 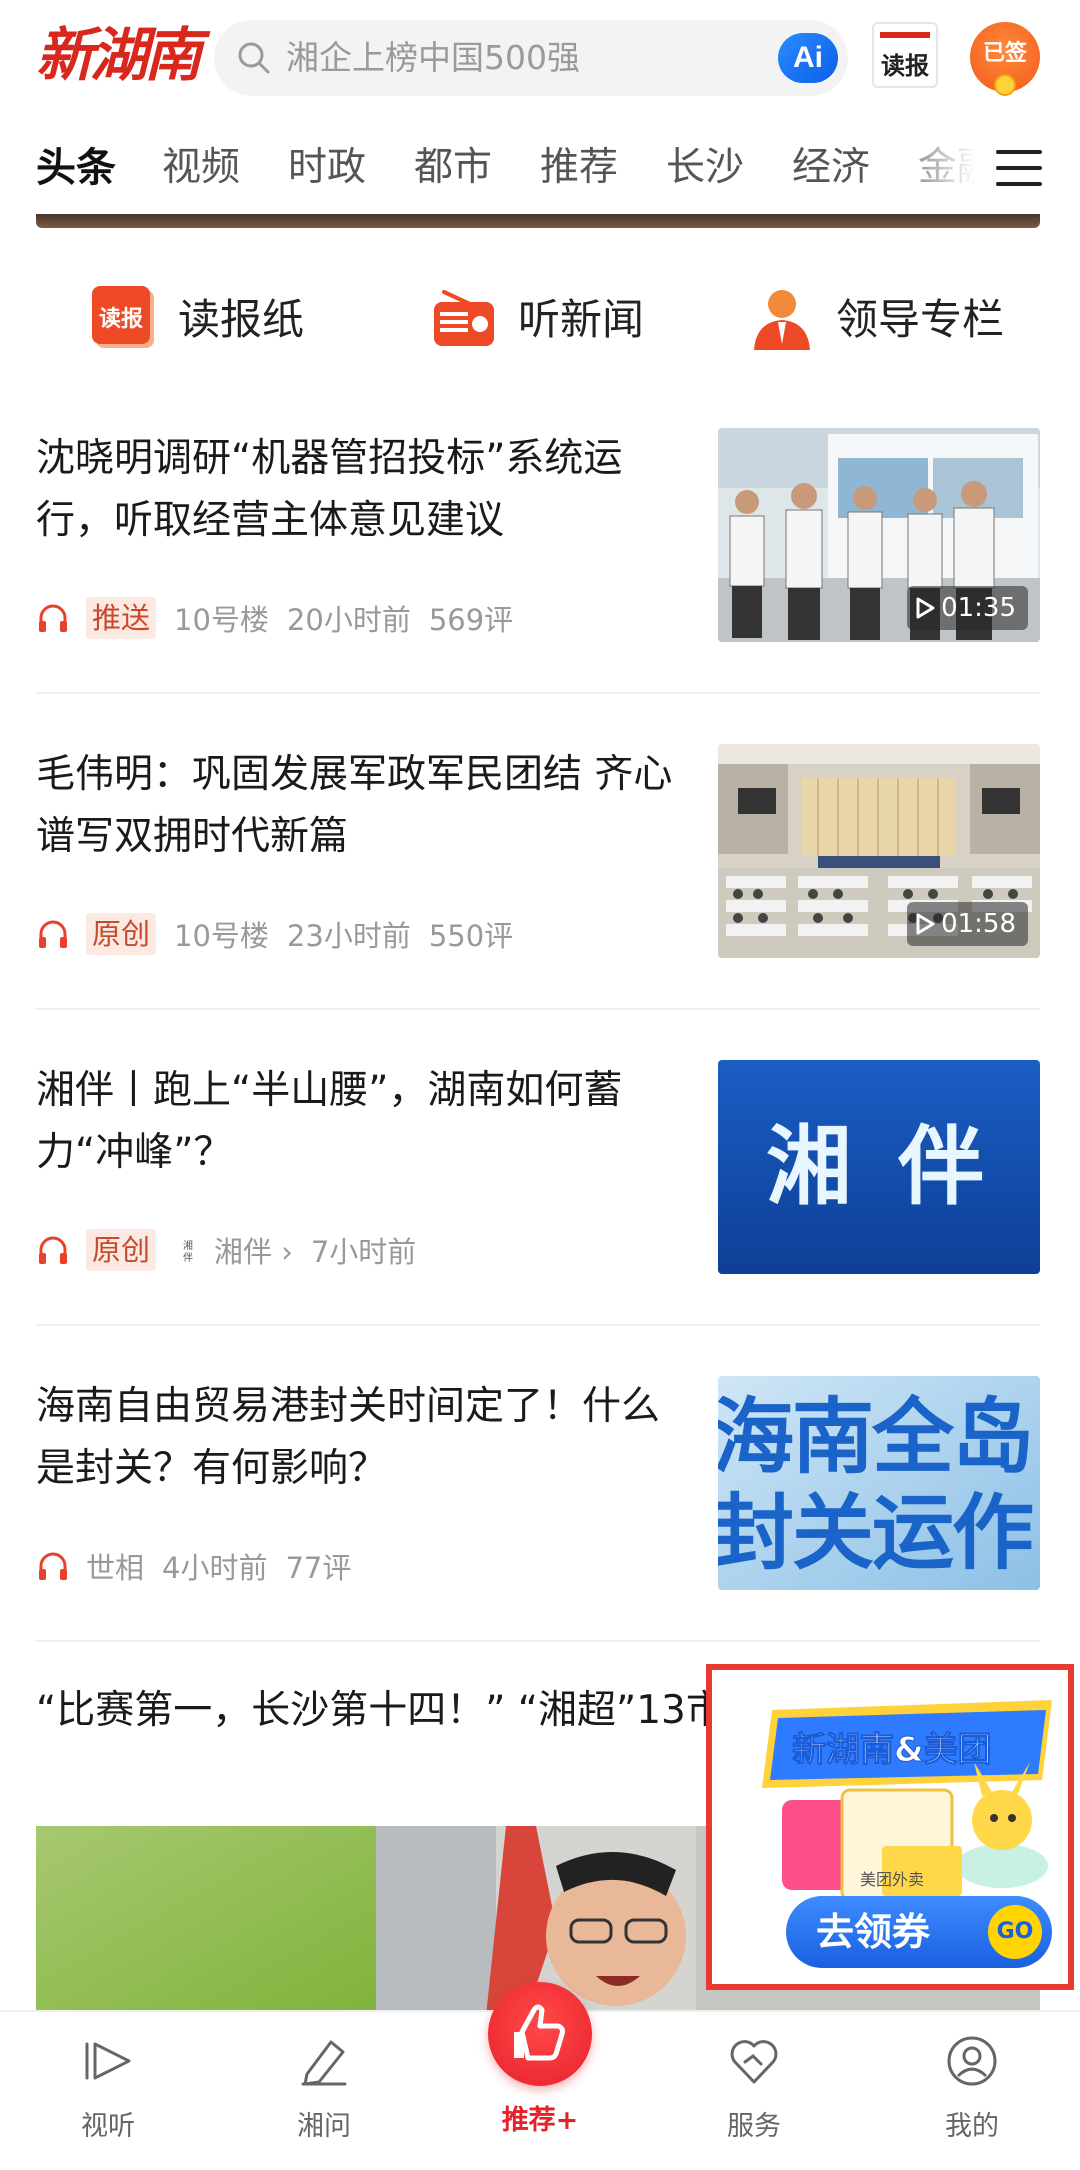 What do you see at coordinates (540, 2117) in the screenshot?
I see `nav-label-recommend-plus: 推荐+` at bounding box center [540, 2117].